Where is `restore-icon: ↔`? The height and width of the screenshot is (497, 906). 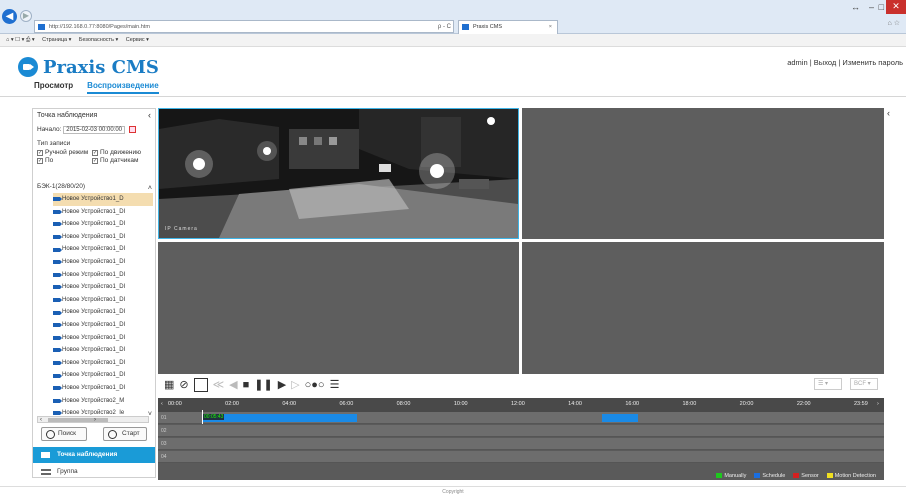 restore-icon: ↔ is located at coordinates (855, 7).